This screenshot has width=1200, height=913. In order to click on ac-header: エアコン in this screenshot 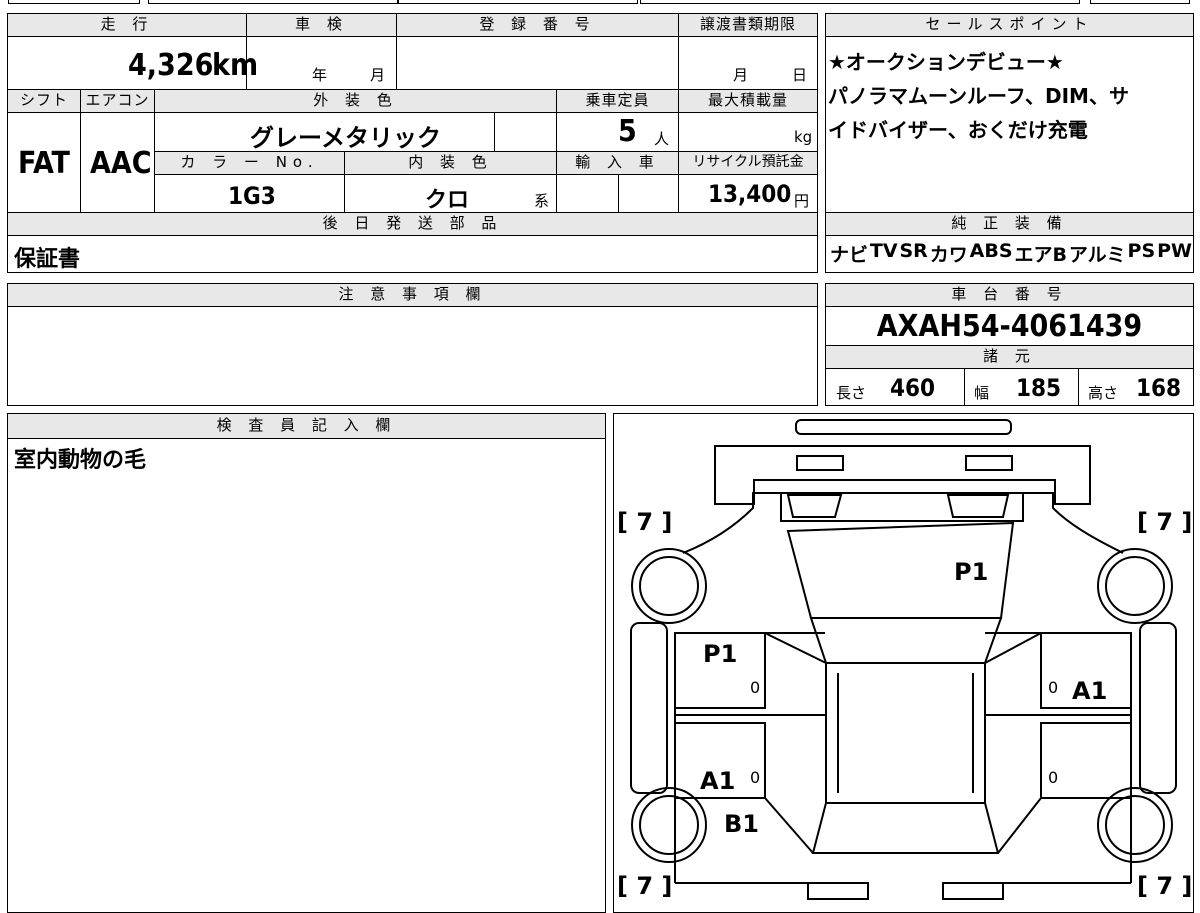, I will do `click(117, 101)`.